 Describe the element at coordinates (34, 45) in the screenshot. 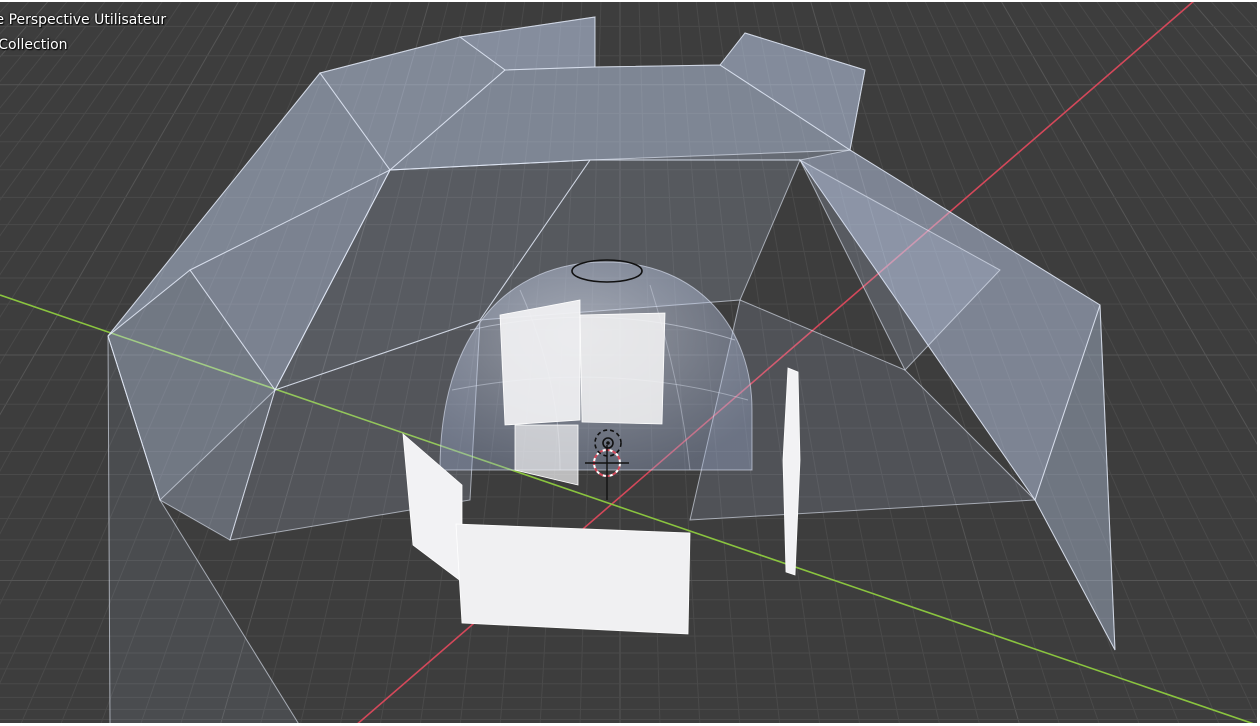

I see `collection-label: (1) Collection` at that location.